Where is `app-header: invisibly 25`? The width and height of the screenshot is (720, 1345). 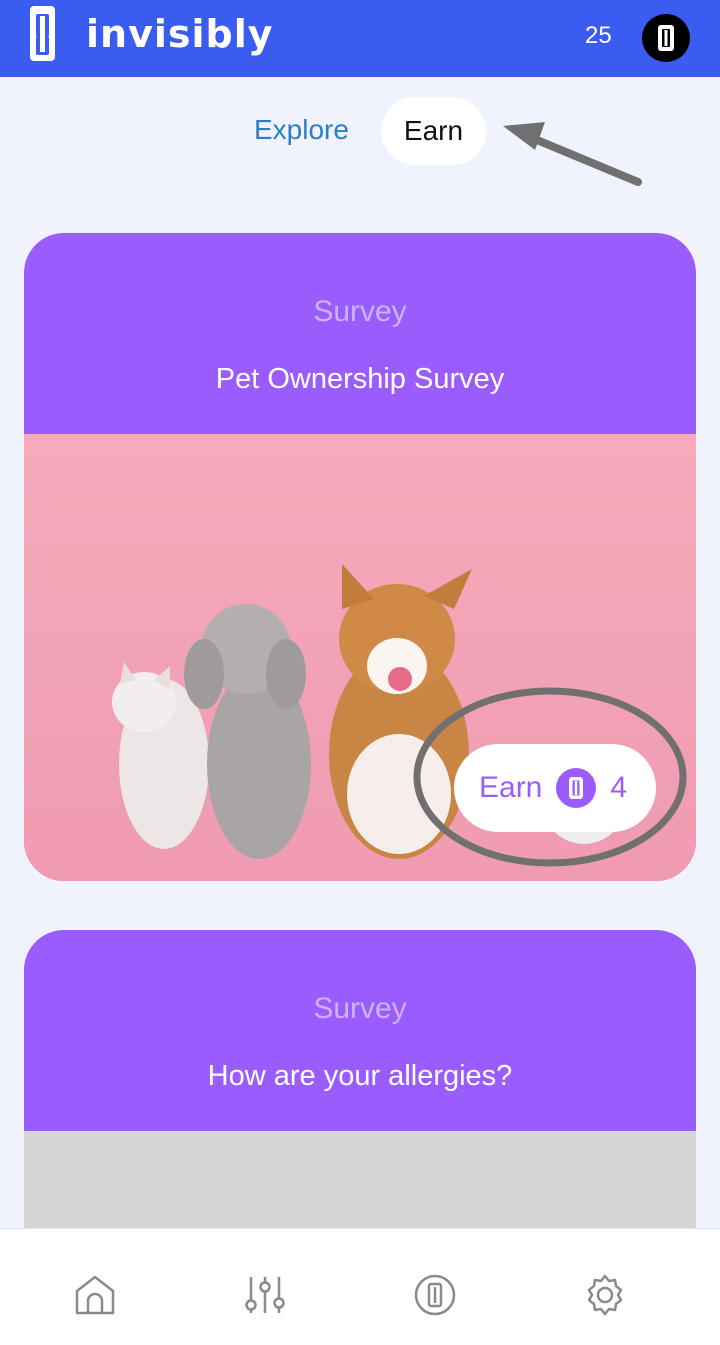 app-header: invisibly 25 is located at coordinates (360, 38).